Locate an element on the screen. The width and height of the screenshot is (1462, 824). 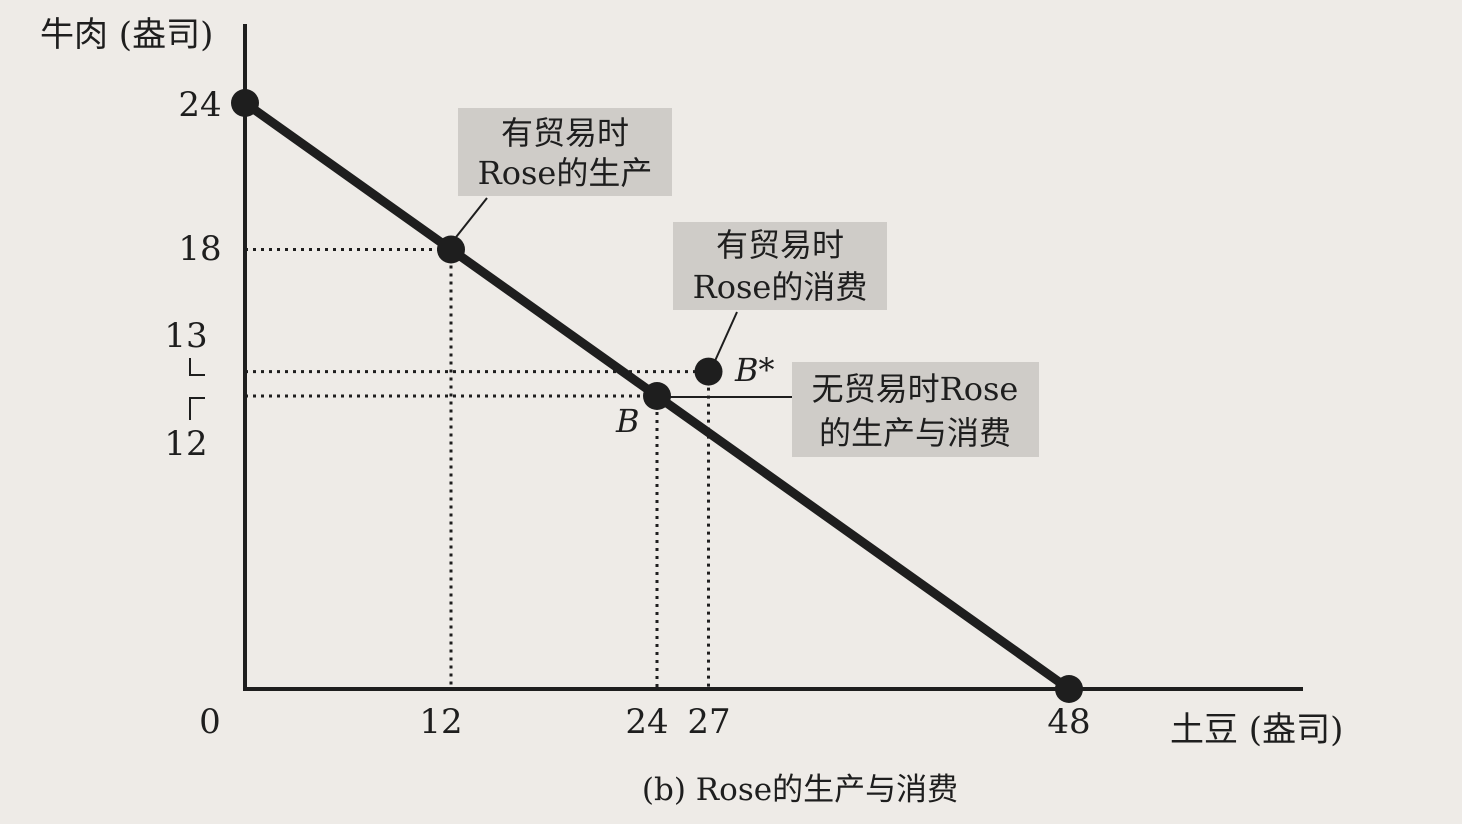
x-tick-48: 48 is located at coordinates (1068, 722).